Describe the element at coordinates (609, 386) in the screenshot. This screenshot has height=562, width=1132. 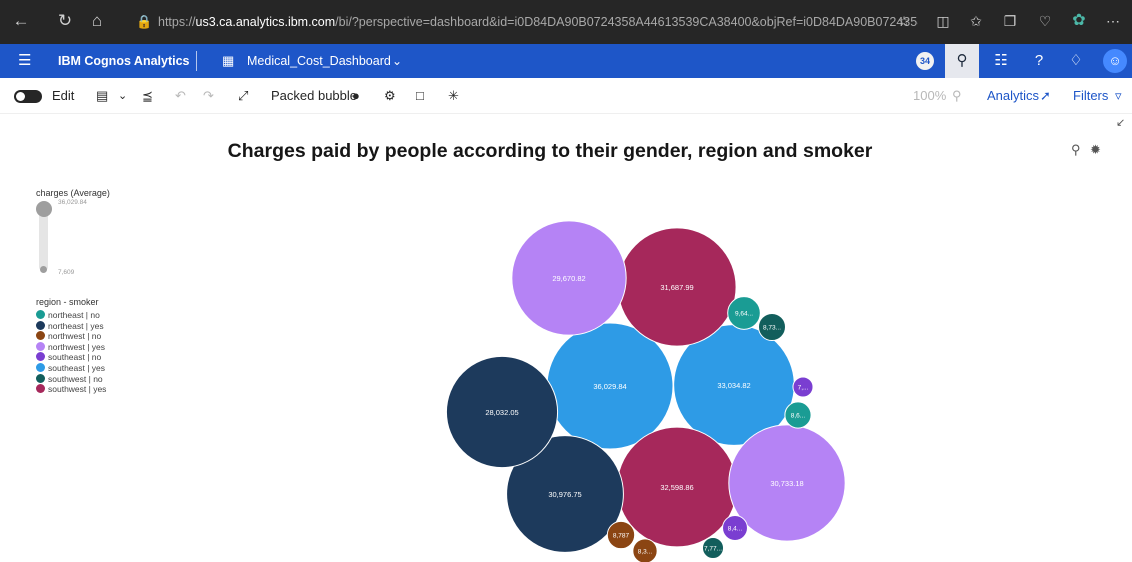
I see `bubble-label: 36,029.84` at that location.